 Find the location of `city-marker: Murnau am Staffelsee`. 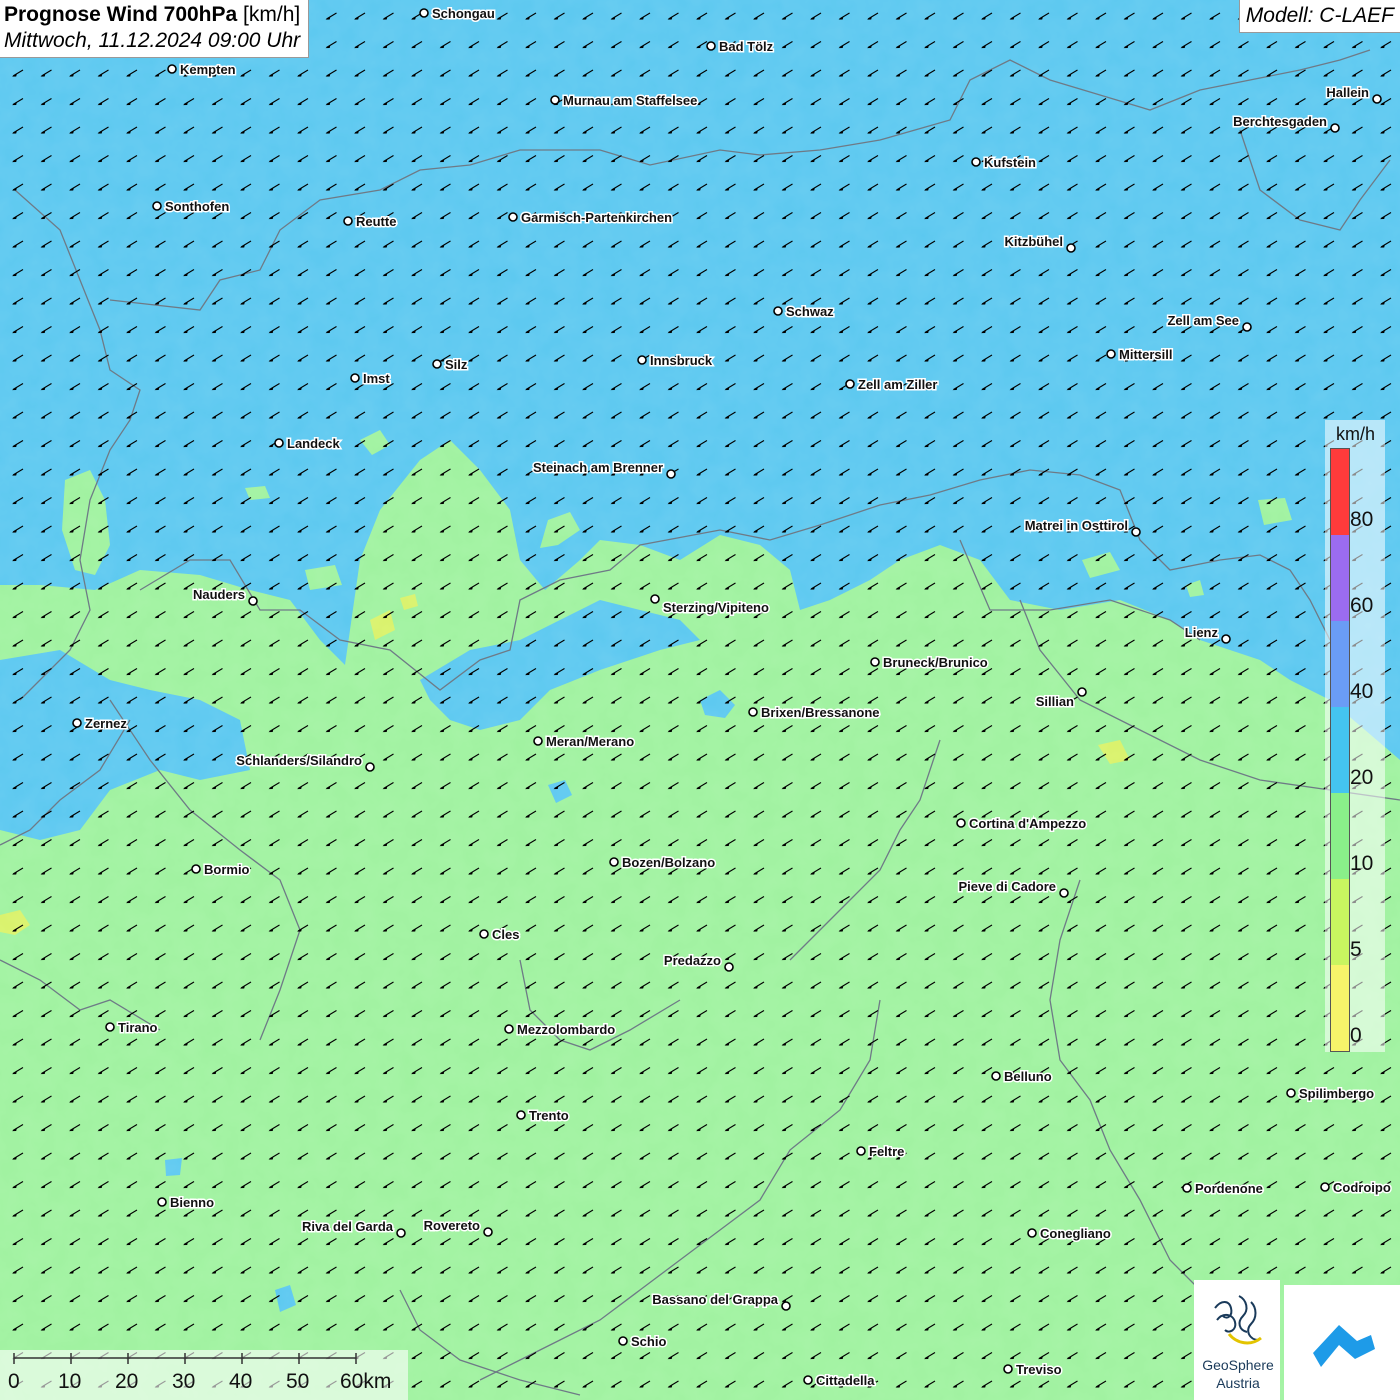

city-marker: Murnau am Staffelsee is located at coordinates (624, 101).